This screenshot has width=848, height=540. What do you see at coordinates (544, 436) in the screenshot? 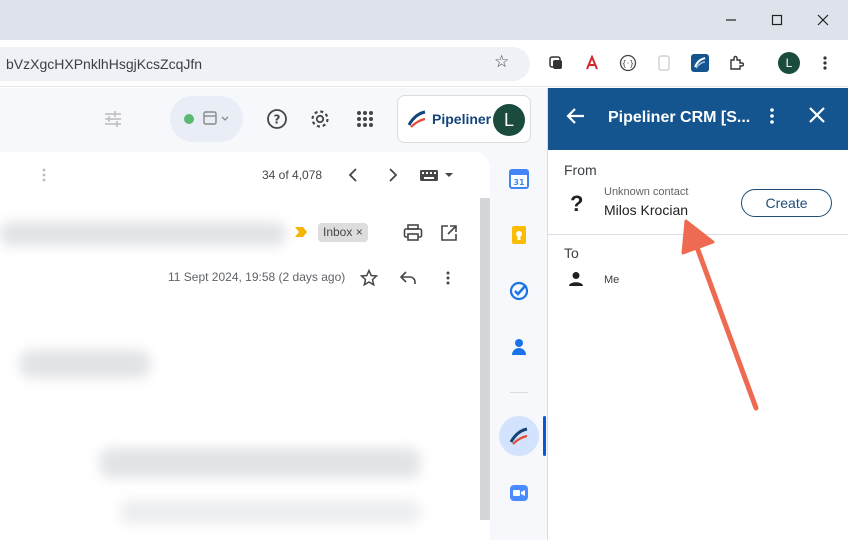
I see `rail-active-indicator` at bounding box center [544, 436].